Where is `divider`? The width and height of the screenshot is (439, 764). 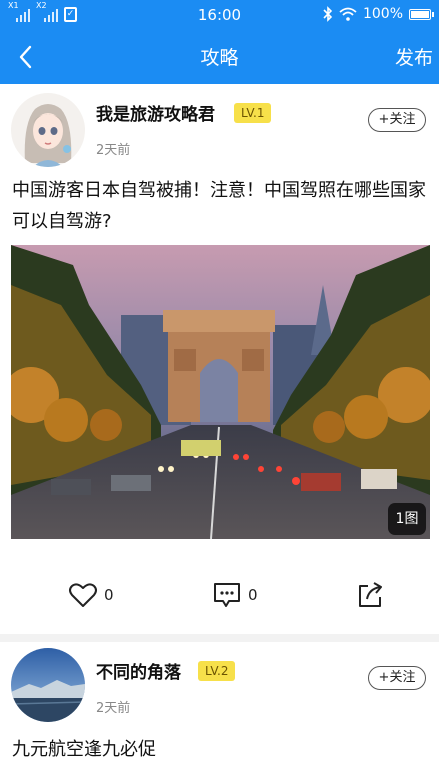 divider is located at coordinates (219, 638).